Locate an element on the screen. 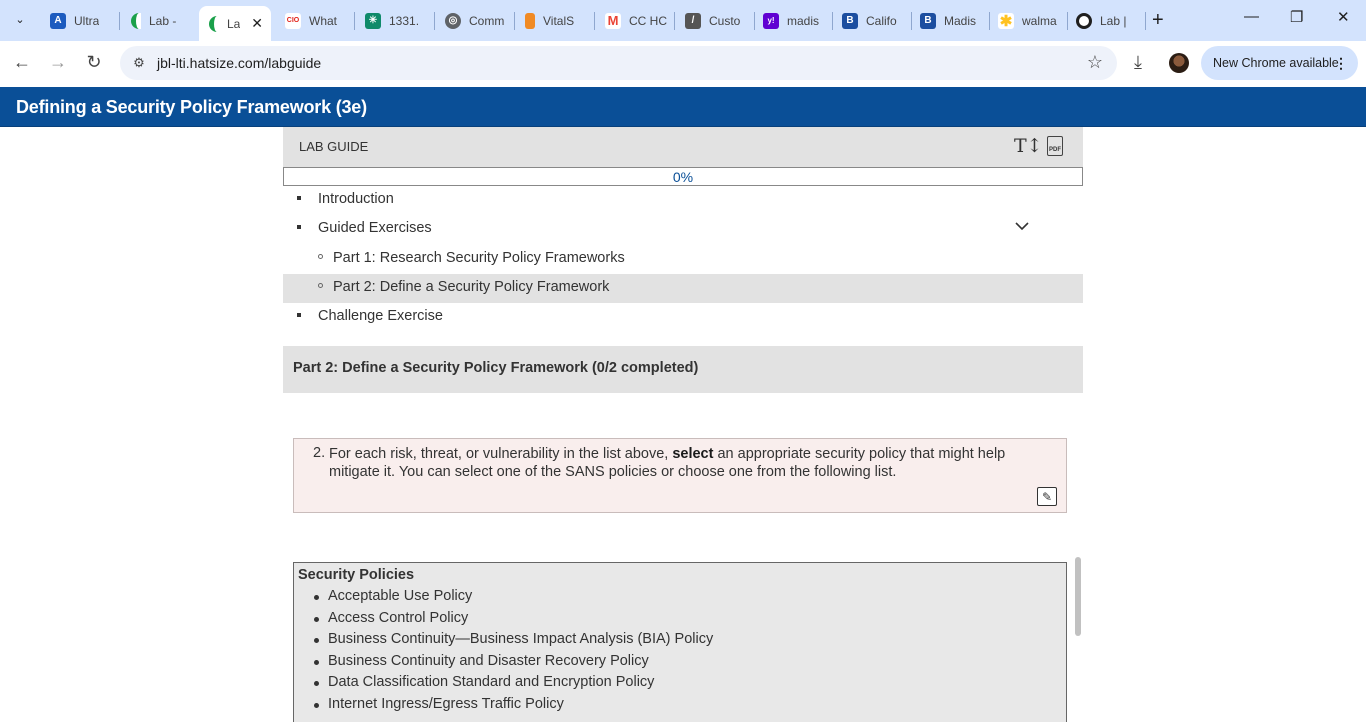 The width and height of the screenshot is (1366, 722). tab-label: Lab | is located at coordinates (1113, 20).